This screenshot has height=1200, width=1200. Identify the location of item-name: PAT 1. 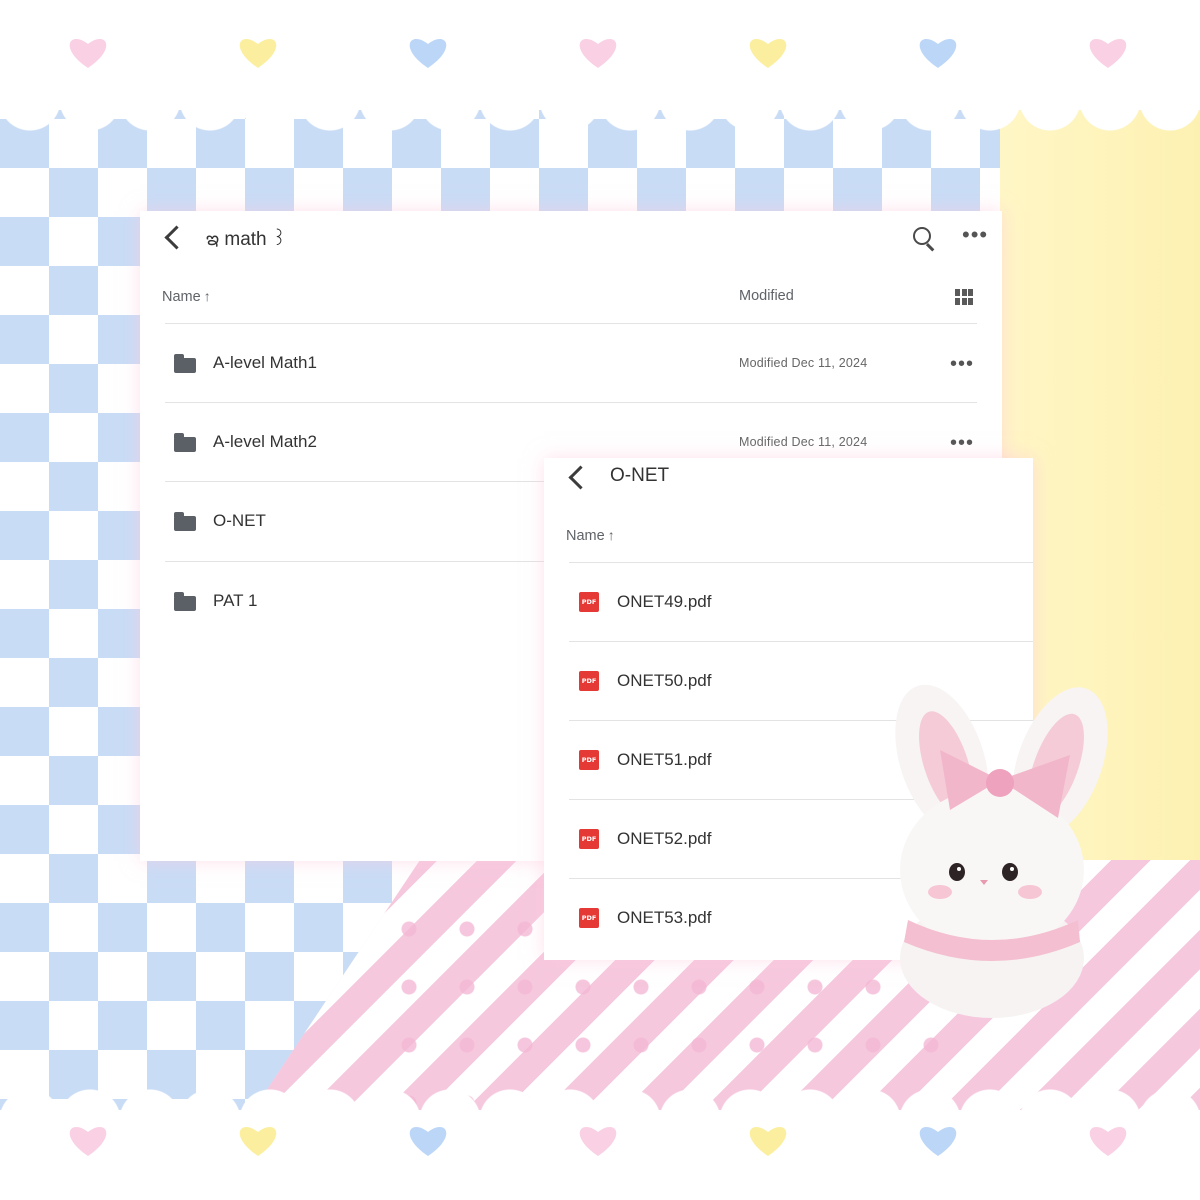
(235, 600).